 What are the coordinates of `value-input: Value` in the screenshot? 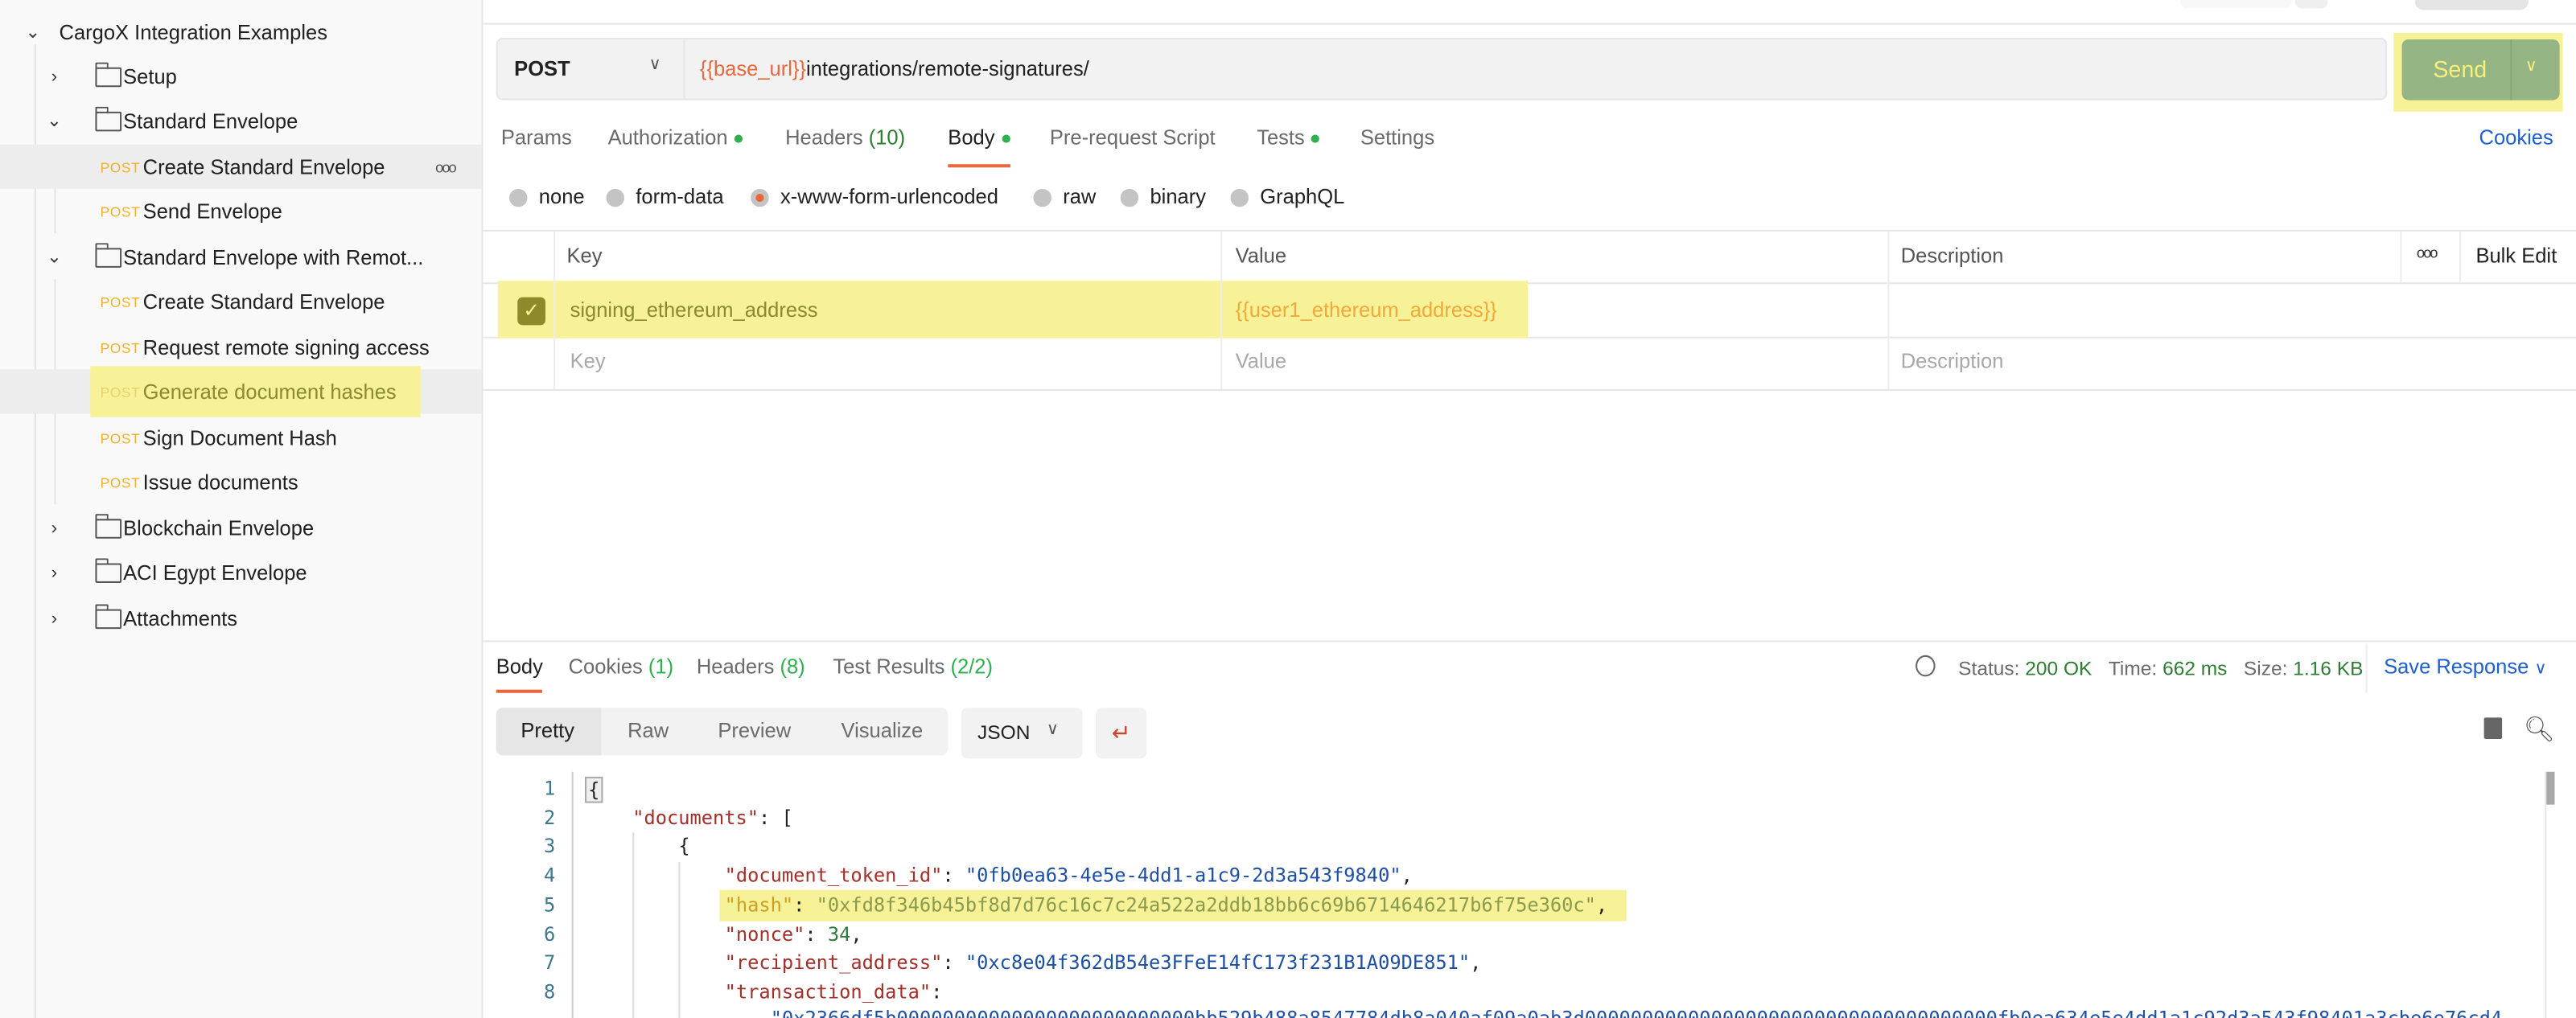 It's located at (1261, 361).